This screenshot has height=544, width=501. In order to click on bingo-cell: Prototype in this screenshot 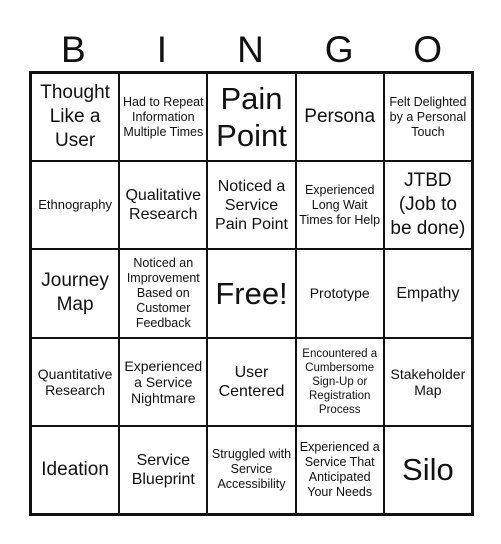, I will do `click(339, 293)`.